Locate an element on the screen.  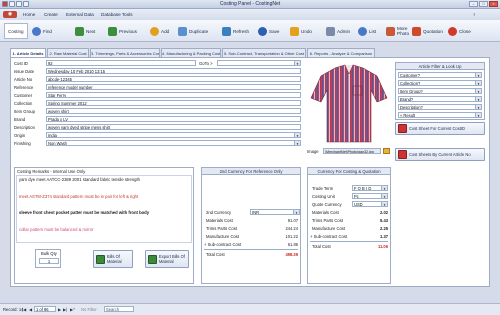
item-group-field: woven shirt is located at coordinates (173, 111).